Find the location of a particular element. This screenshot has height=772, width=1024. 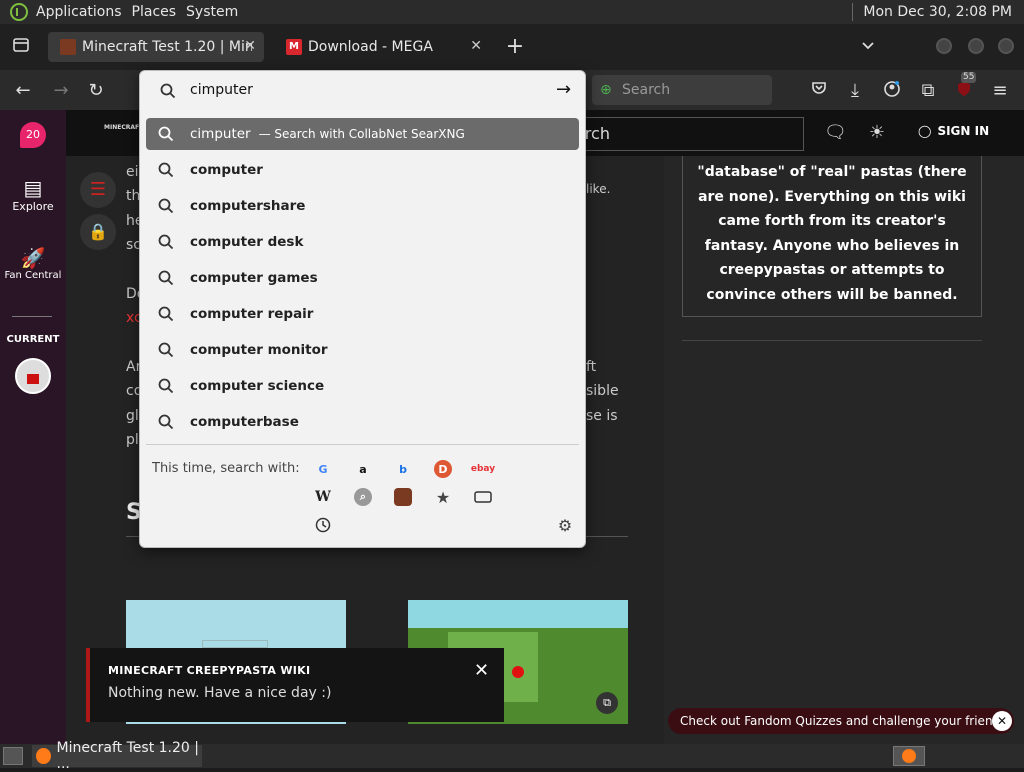

bookmarks-star-icon: ★ is located at coordinates (443, 497).